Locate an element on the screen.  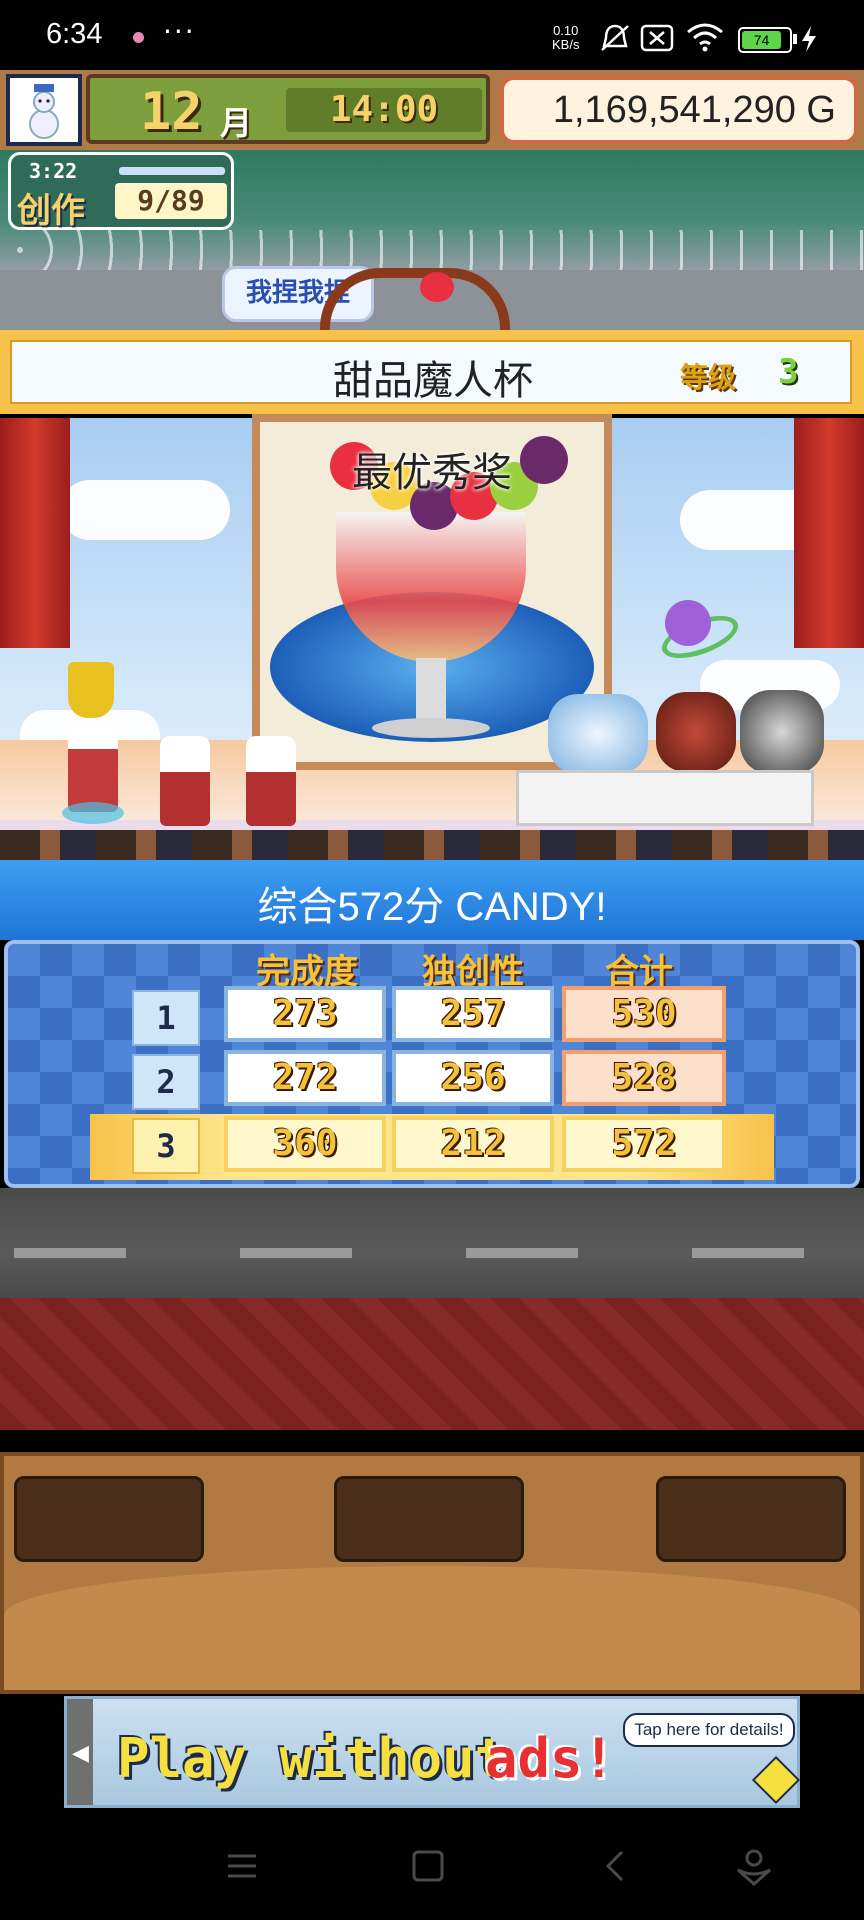
month-label: 月 is located at coordinates (236, 123).